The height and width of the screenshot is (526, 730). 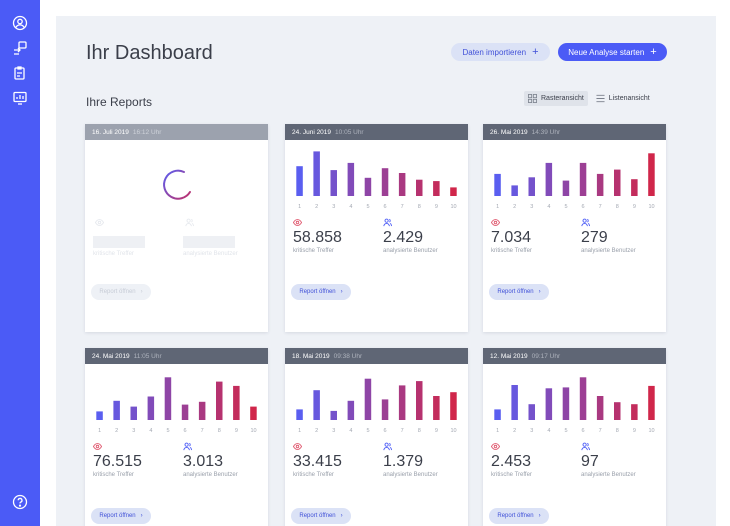 I want to click on stat-hits-value: 76.515, so click(x=117, y=461).